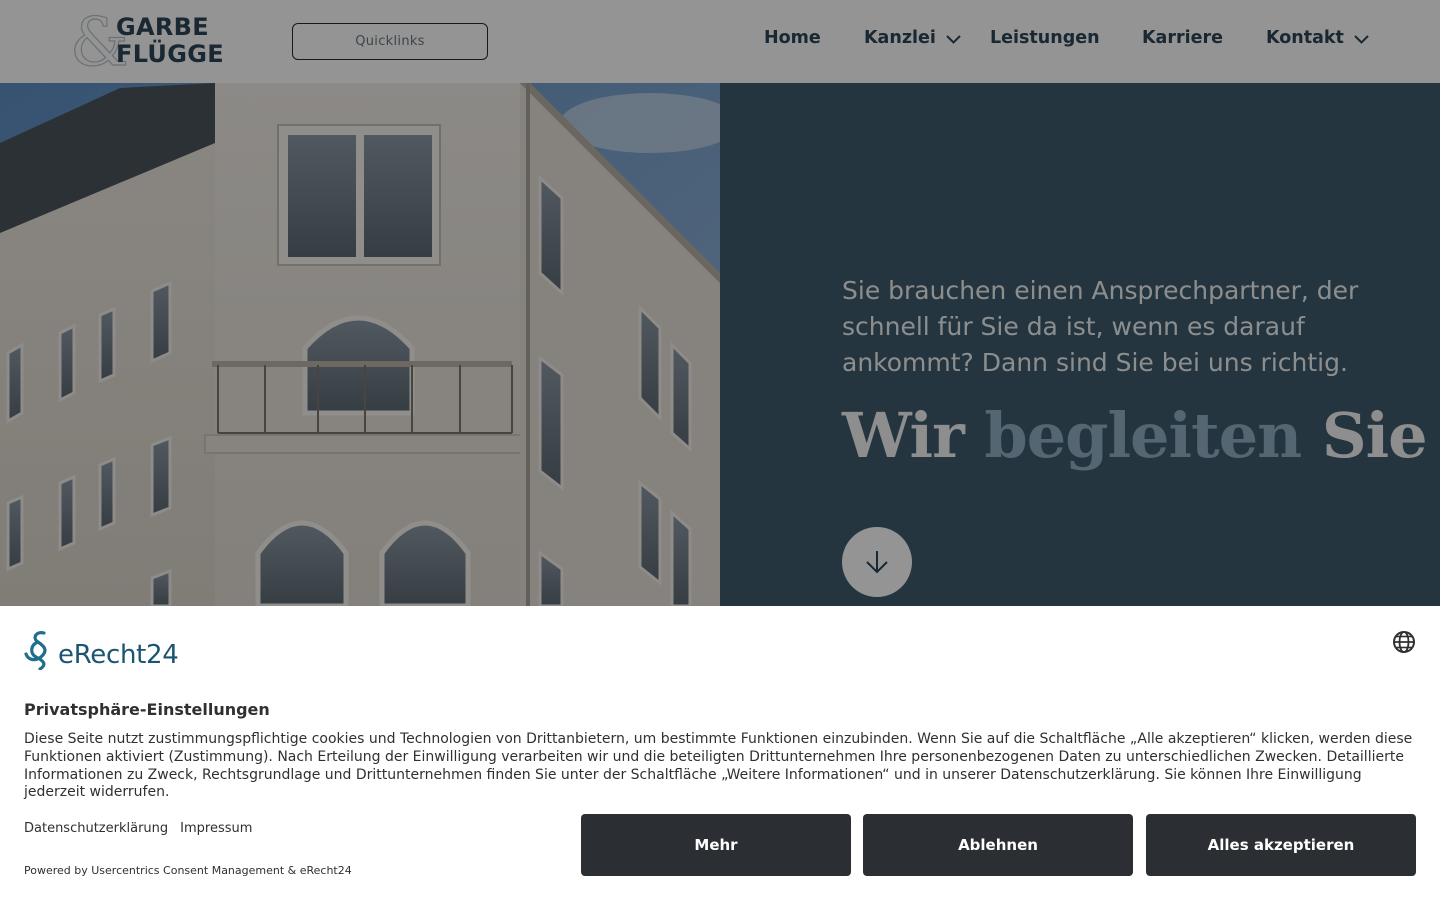  What do you see at coordinates (162, 27) in the screenshot?
I see `logo-line-1: GARBE` at bounding box center [162, 27].